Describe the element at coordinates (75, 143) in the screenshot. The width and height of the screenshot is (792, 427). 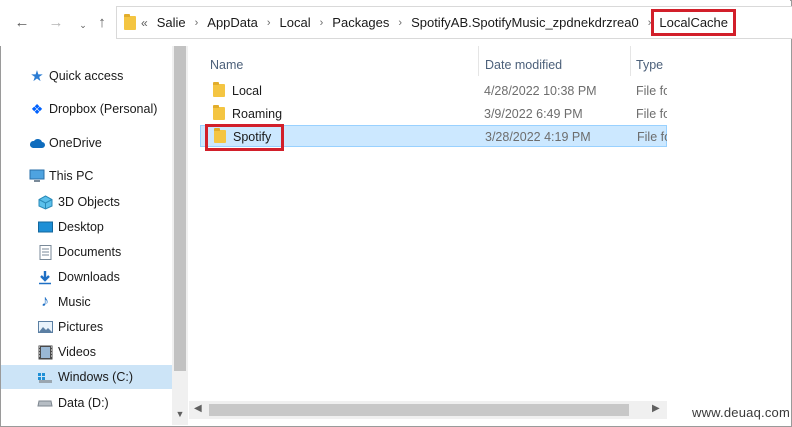
I see `sidebar-item-label: OneDrive` at that location.